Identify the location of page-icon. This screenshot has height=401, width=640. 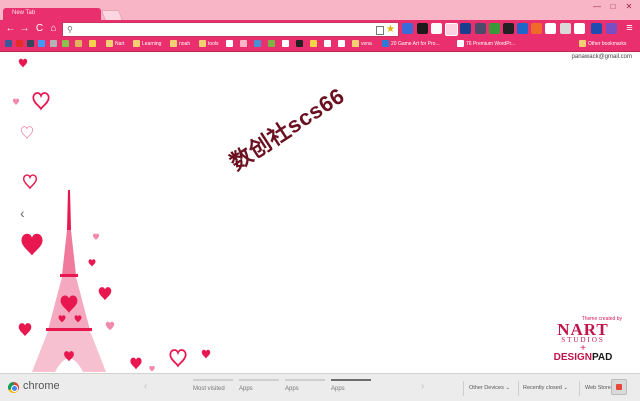
(380, 30).